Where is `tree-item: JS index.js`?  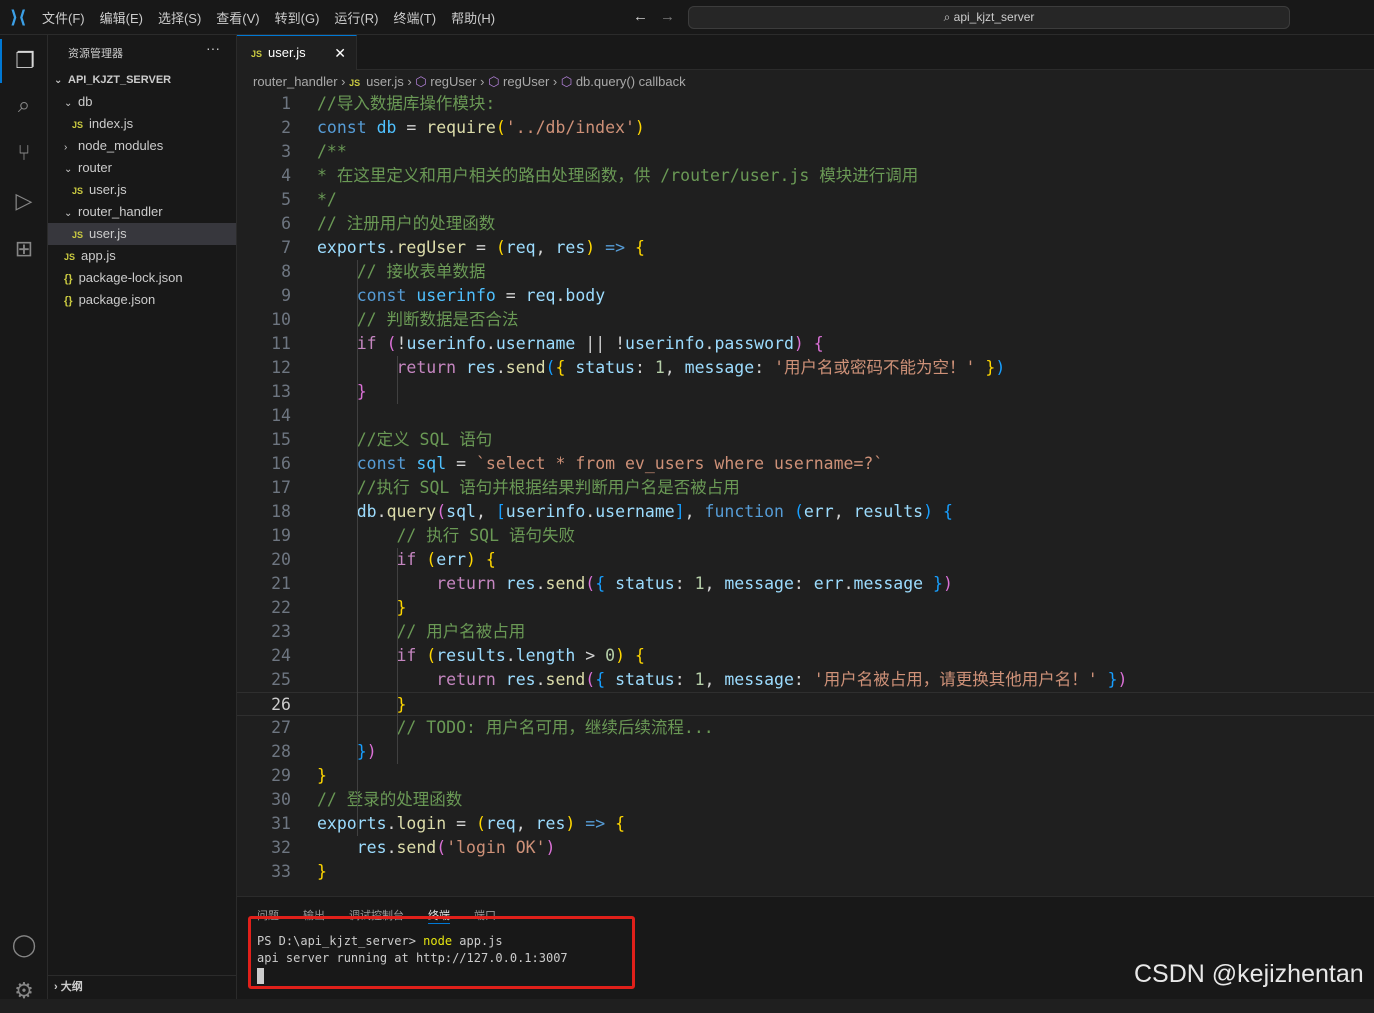 tree-item: JS index.js is located at coordinates (142, 124).